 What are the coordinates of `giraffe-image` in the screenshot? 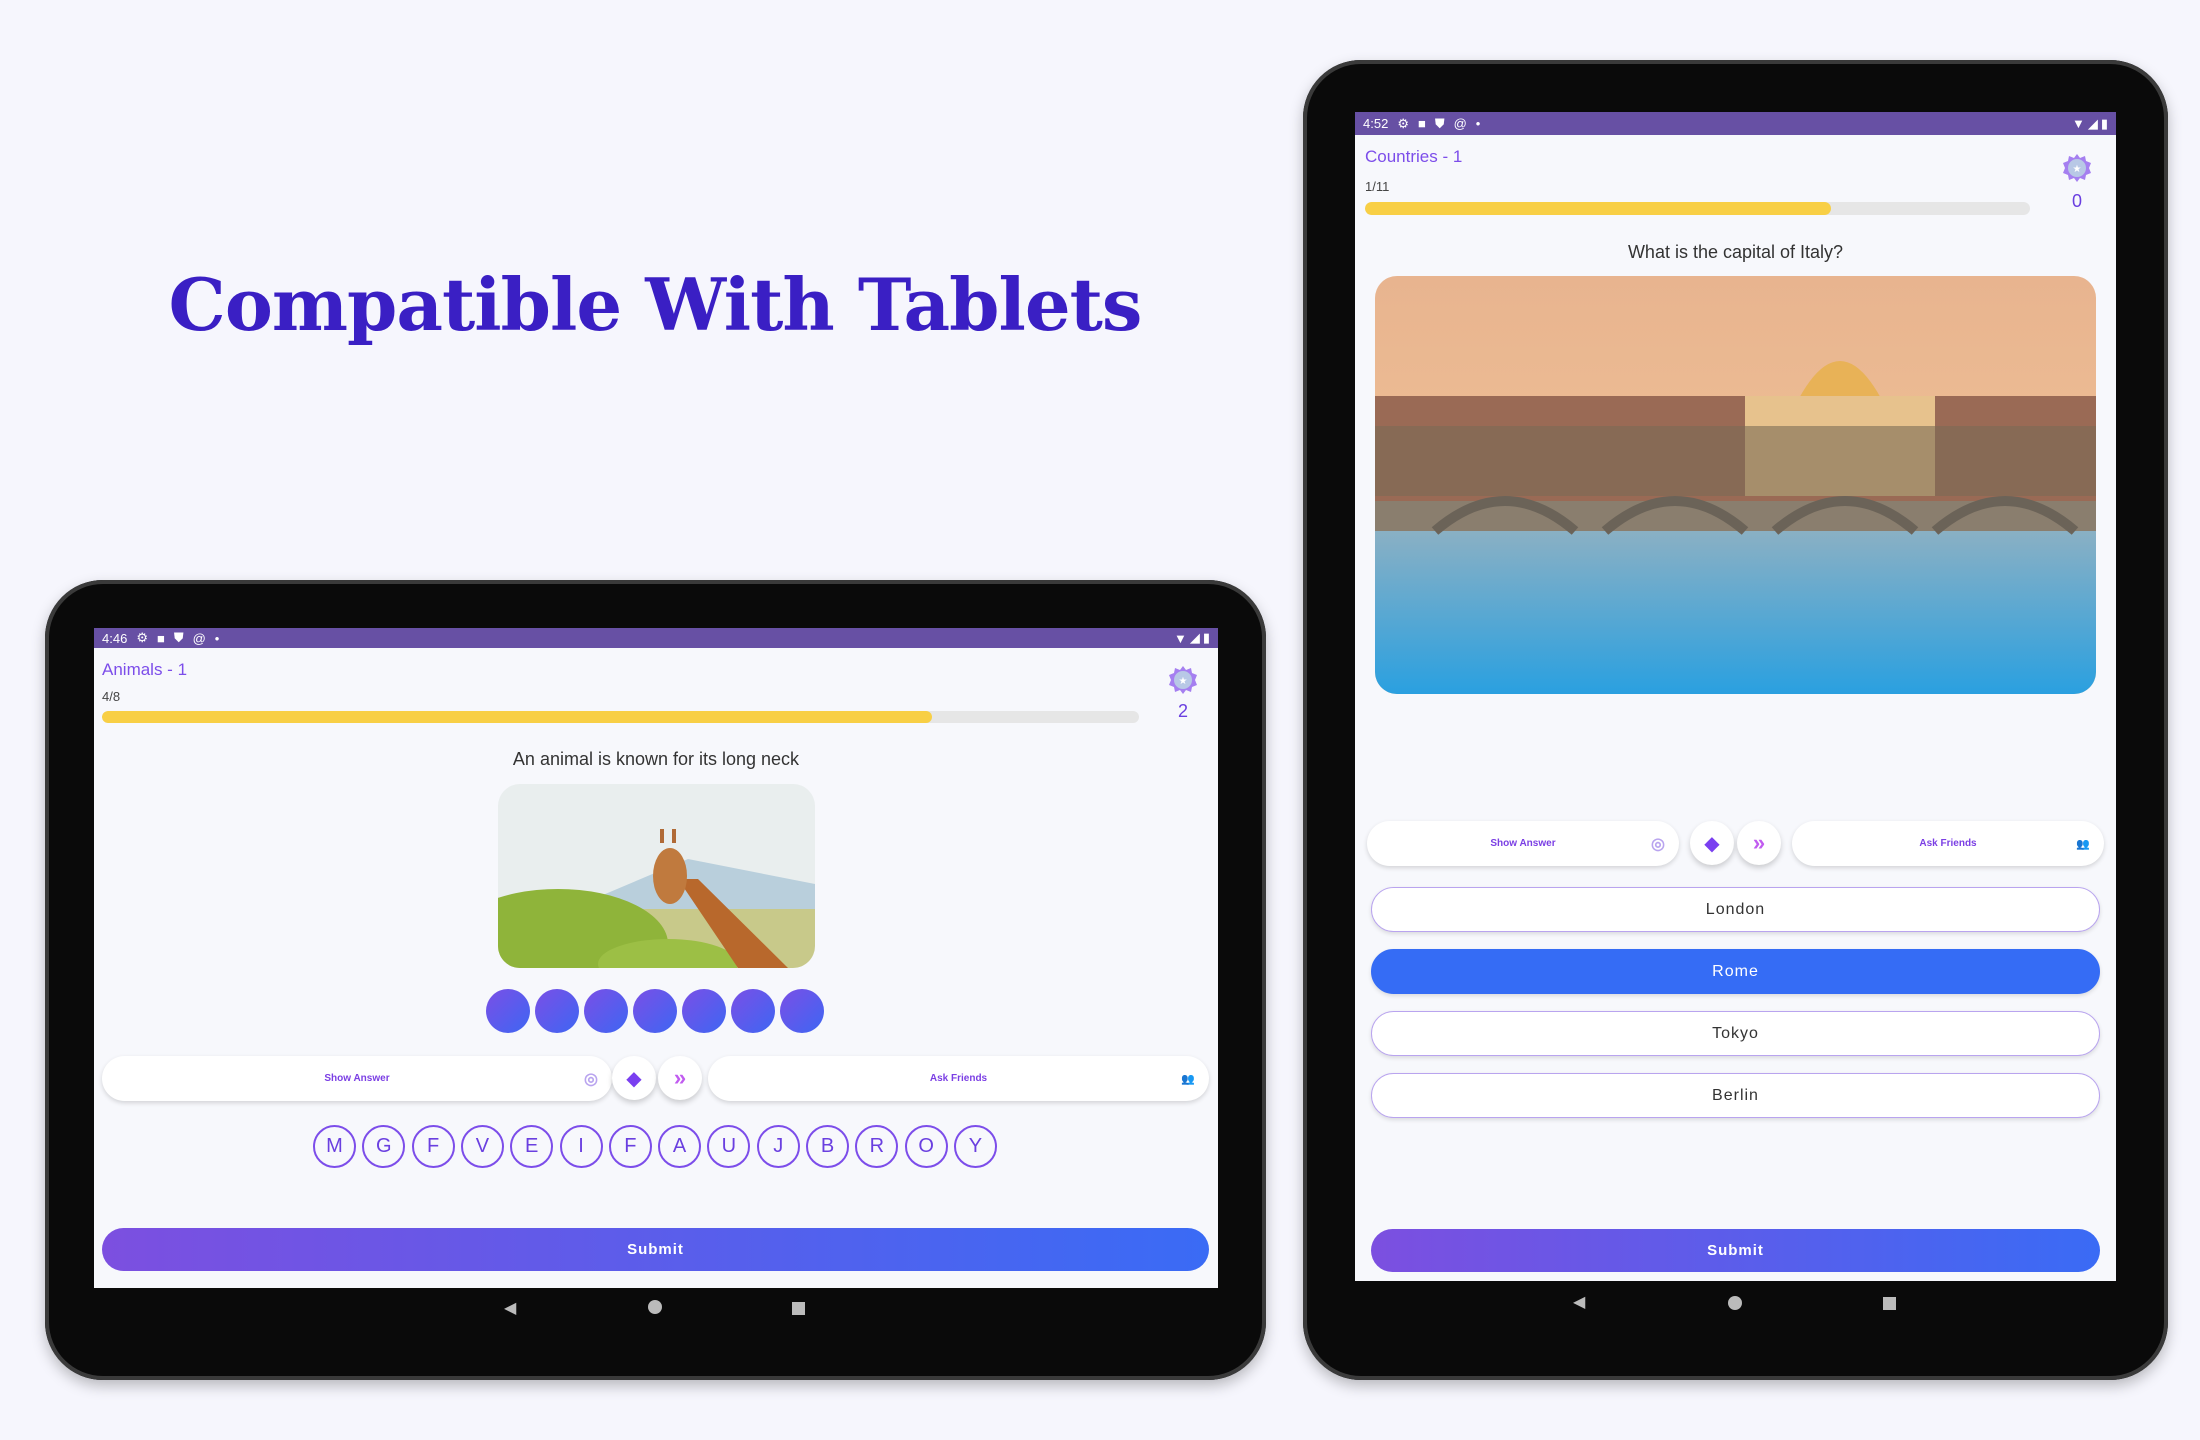 It's located at (656, 876).